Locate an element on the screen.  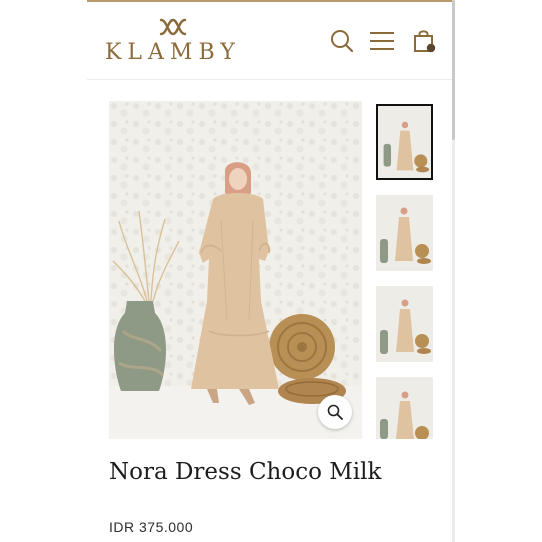
menu-icon is located at coordinates (382, 41).